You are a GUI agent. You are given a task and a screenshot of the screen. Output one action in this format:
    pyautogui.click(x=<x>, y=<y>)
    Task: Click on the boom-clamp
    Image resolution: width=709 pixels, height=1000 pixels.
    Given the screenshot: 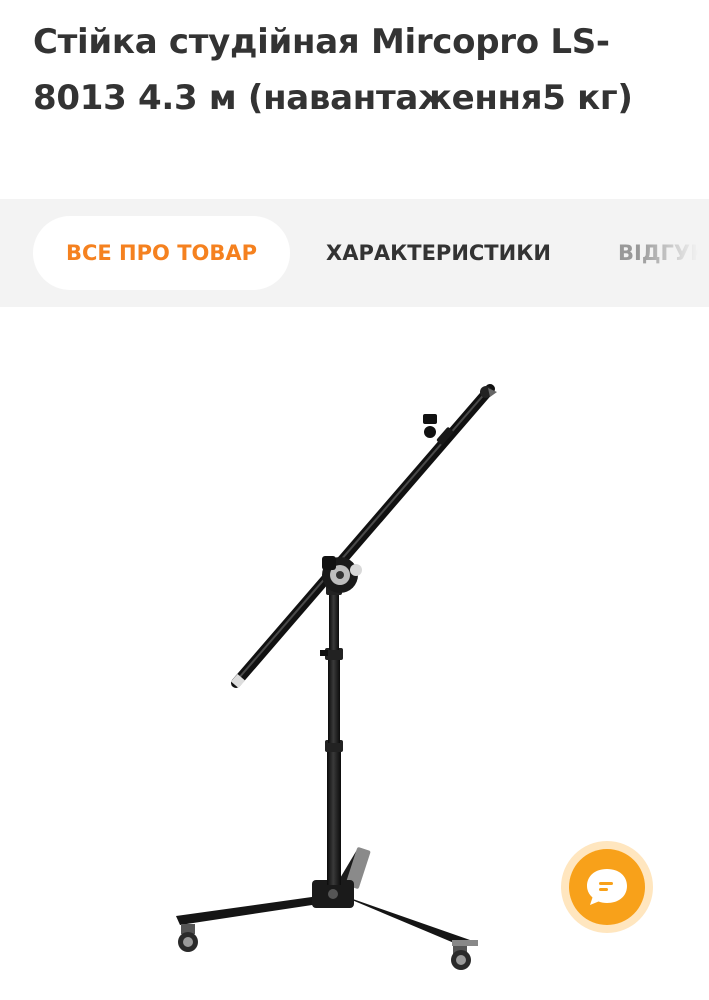 What is the action you would take?
    pyautogui.click(x=342, y=574)
    